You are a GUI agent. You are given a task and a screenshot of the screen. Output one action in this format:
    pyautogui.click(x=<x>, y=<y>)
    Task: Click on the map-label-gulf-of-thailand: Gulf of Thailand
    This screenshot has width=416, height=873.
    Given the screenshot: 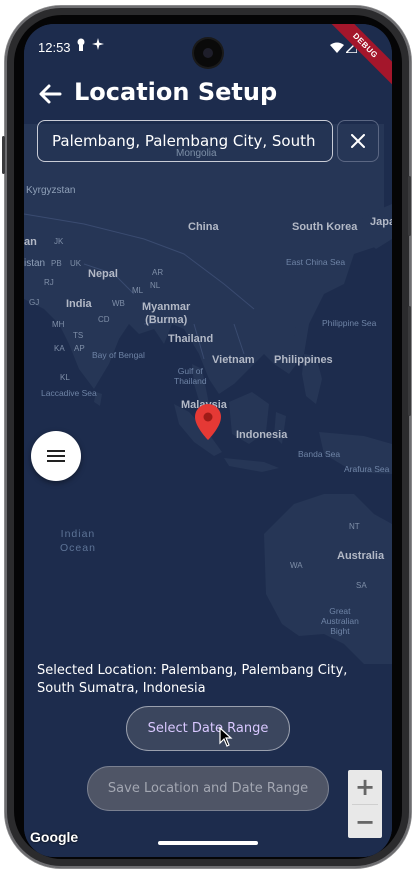 What is the action you would take?
    pyautogui.click(x=190, y=376)
    